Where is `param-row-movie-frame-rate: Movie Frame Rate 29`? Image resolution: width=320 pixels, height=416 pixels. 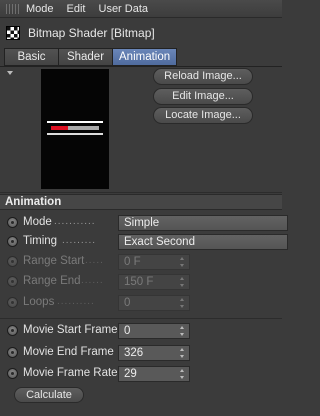 param-row-movie-frame-rate: Movie Frame Rate 29 is located at coordinates (141, 374).